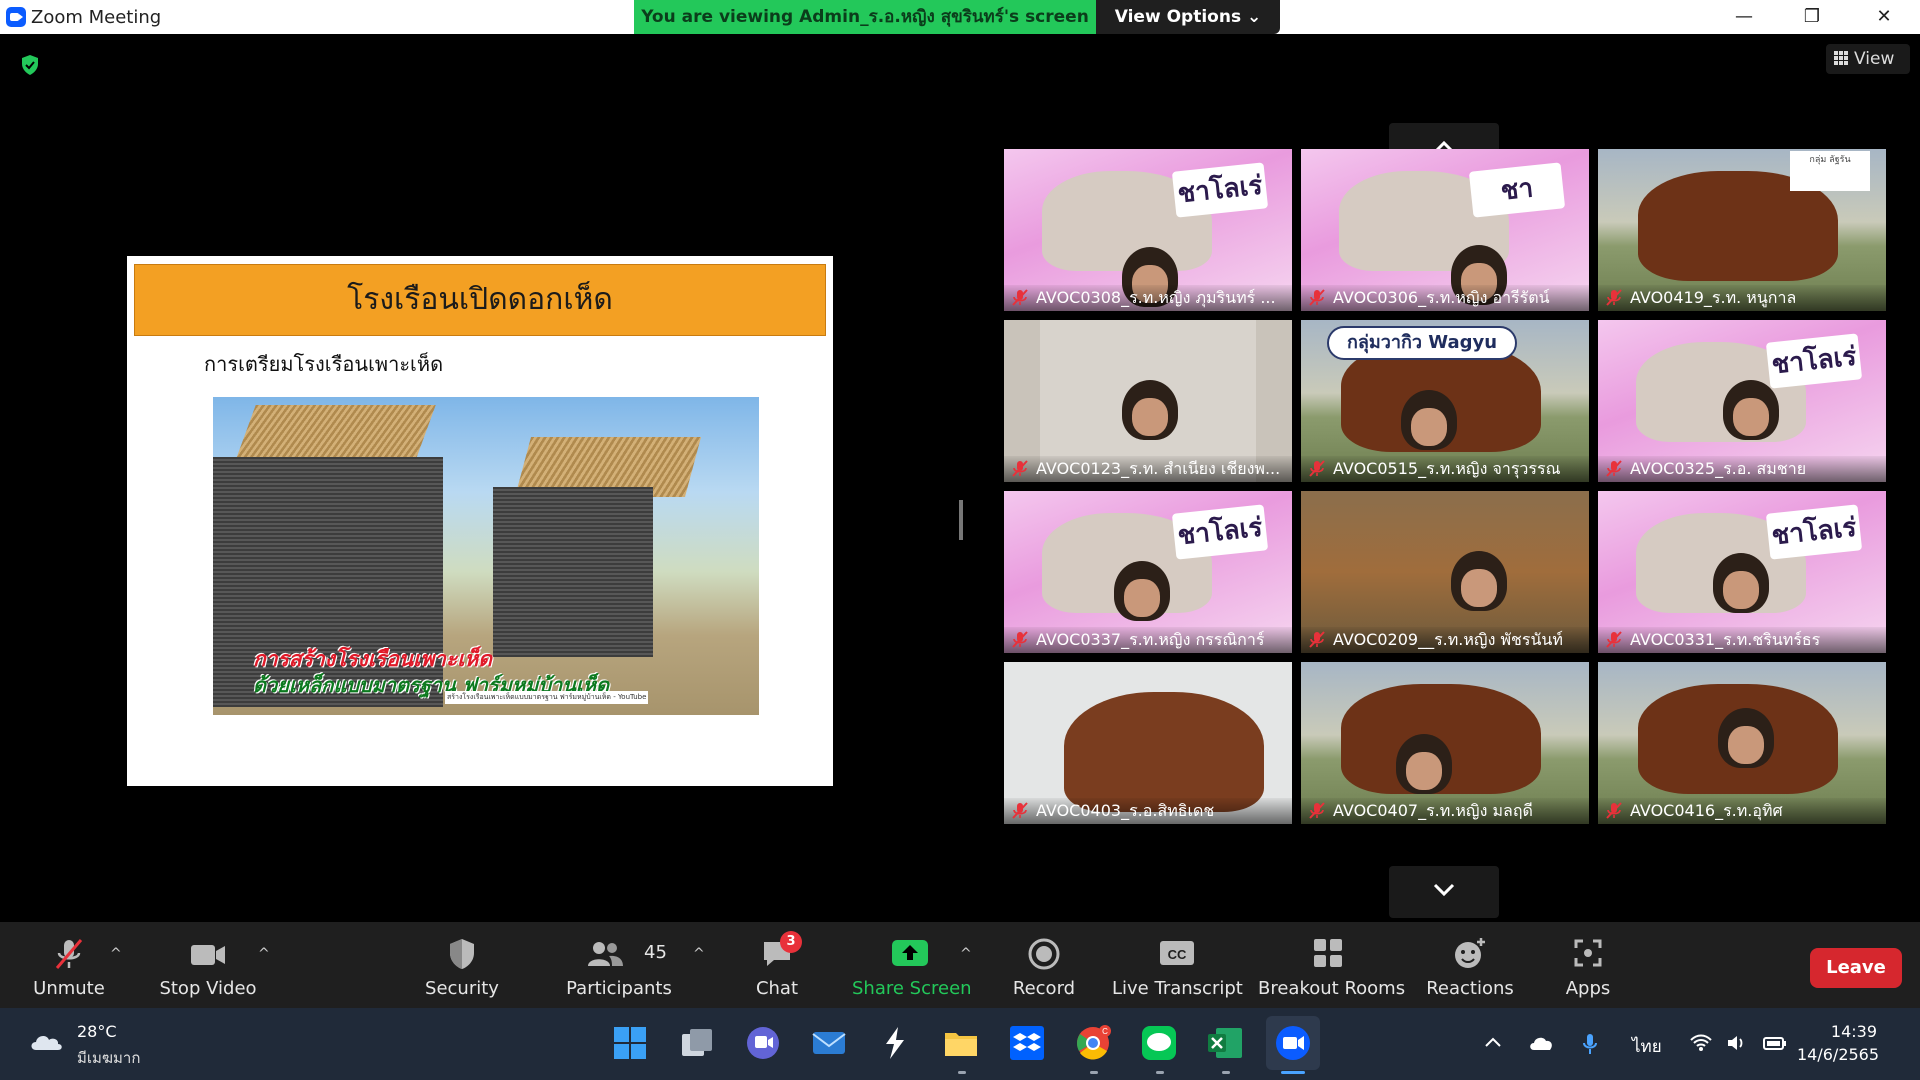  What do you see at coordinates (324, 364) in the screenshot?
I see `slide-subtitle: การเตรียมโรงเรือนเพาะเห็ด` at bounding box center [324, 364].